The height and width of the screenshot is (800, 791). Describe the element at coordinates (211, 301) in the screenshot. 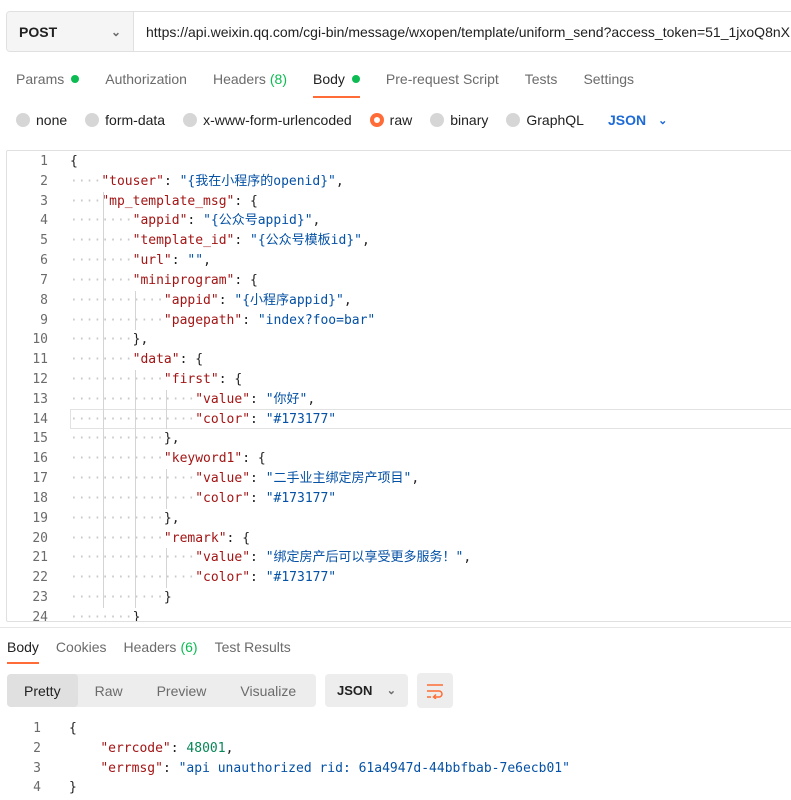

I see `code-text: ············"appid": "{小程序appid}",` at that location.